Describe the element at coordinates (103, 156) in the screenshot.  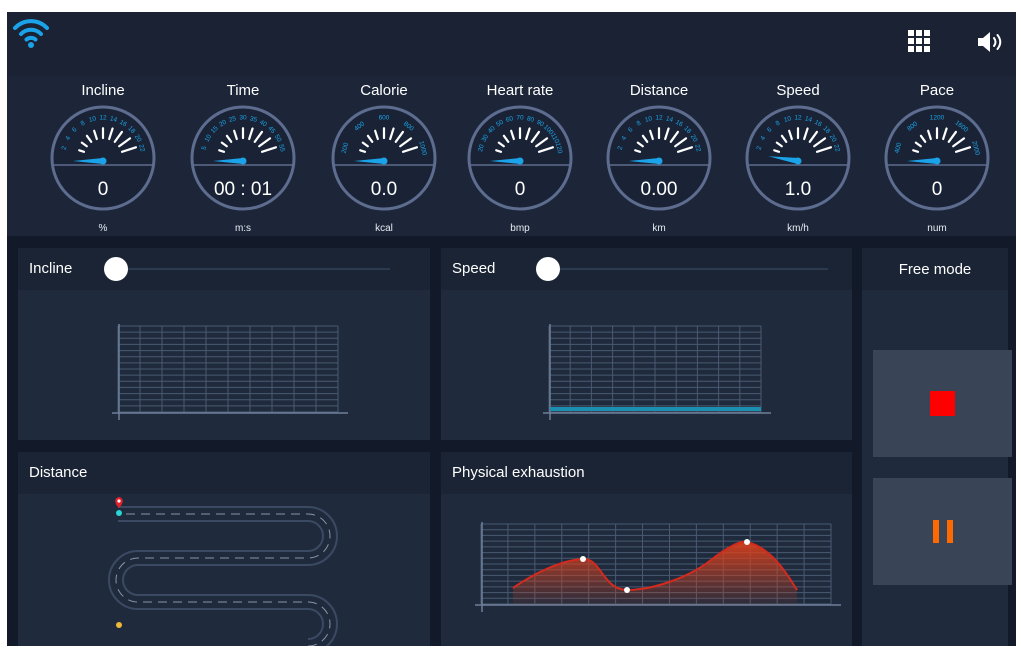
I see `gauge-incline: Incline 2 4 6 8 10 12 14 16 18 20 22 0 %` at that location.